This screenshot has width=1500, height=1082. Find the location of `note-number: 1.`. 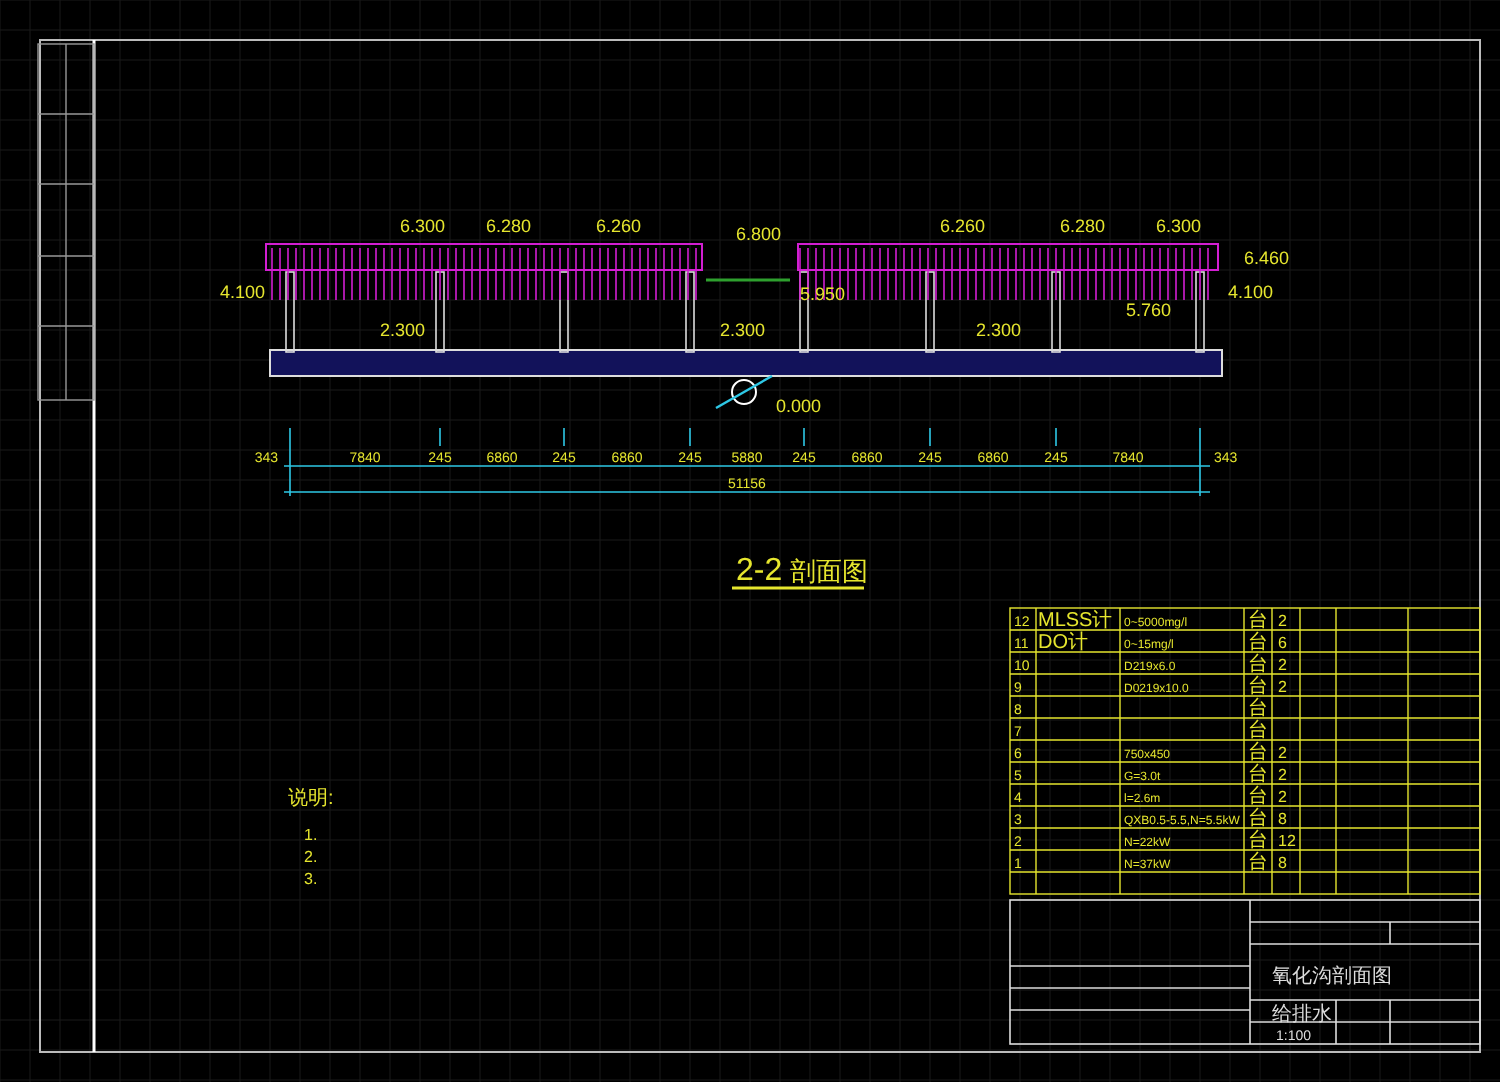

note-number: 1. is located at coordinates (311, 835).